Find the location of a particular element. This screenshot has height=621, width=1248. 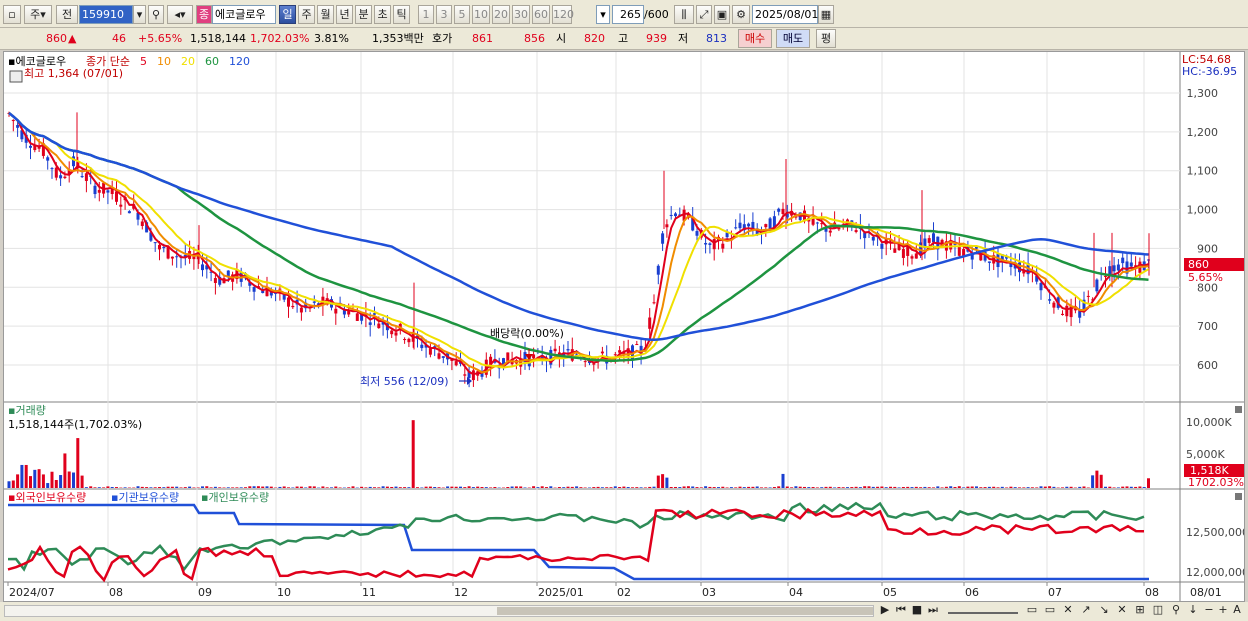

volume-panel-close-icon is located at coordinates (1238, 409).